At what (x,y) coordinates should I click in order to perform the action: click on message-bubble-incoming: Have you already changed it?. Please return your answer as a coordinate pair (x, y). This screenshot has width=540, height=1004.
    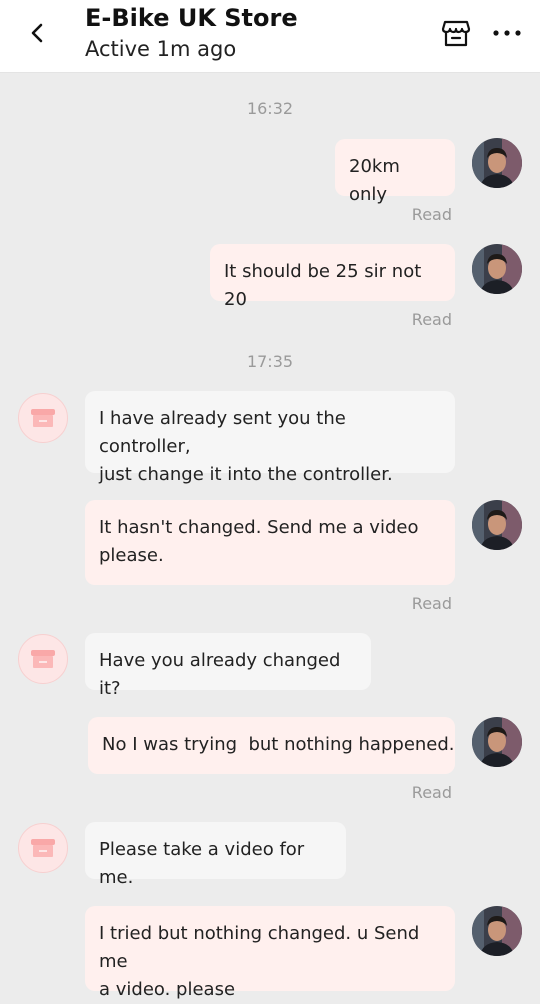
    Looking at the image, I should click on (228, 666).